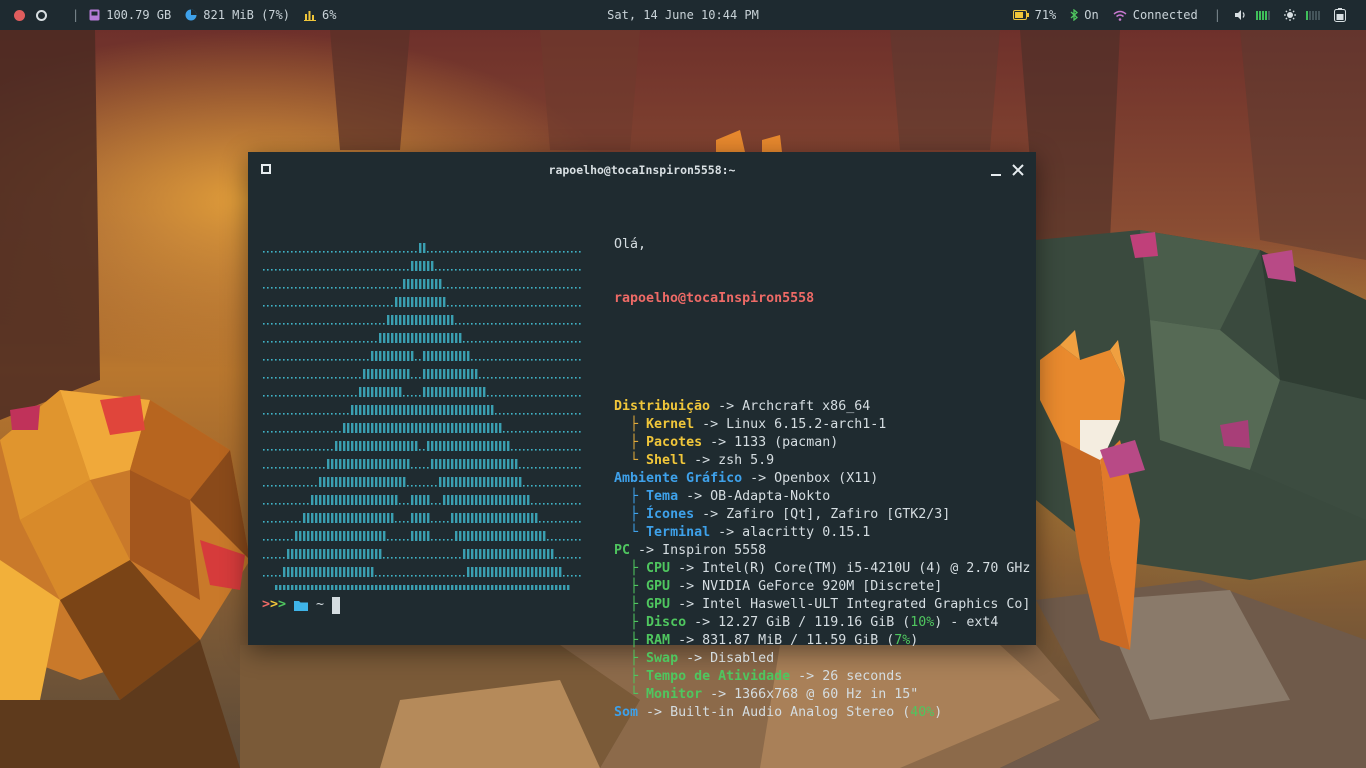 The height and width of the screenshot is (768, 1366). I want to click on archcraft-ascii-logo, so click(422, 416).